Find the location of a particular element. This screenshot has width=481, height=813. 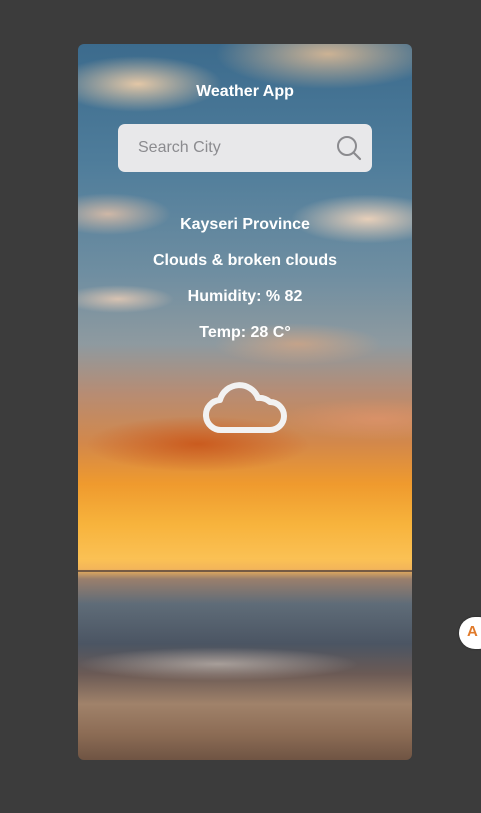

search-bar is located at coordinates (245, 148).